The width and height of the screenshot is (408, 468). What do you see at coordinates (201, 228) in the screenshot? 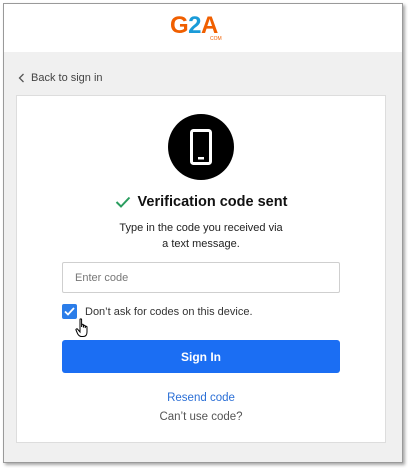
I see `description-line-1: Type in the code you received via` at bounding box center [201, 228].